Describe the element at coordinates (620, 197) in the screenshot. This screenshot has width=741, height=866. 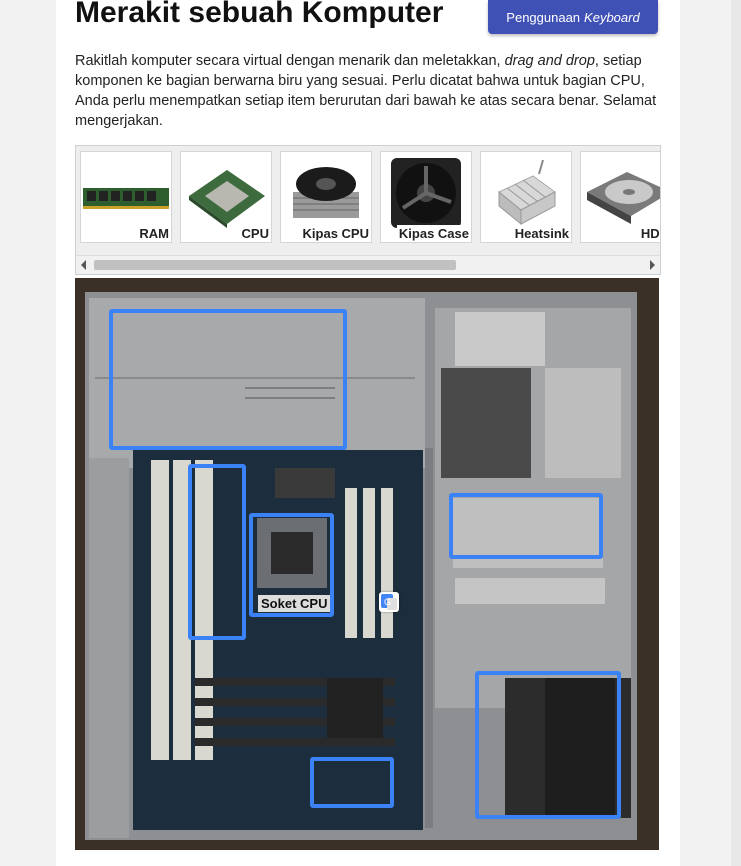
I see `component-hdd: HDD` at that location.